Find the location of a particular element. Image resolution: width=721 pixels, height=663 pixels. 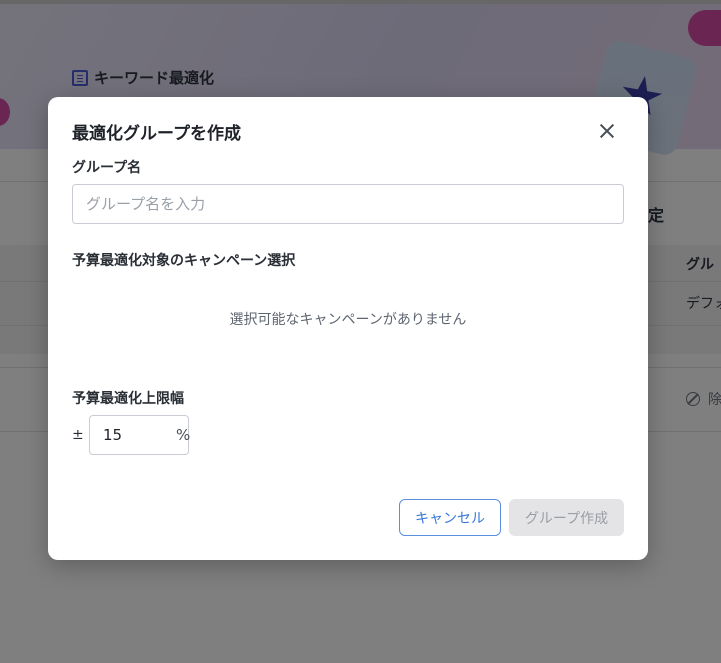

group-name-input is located at coordinates (348, 204).